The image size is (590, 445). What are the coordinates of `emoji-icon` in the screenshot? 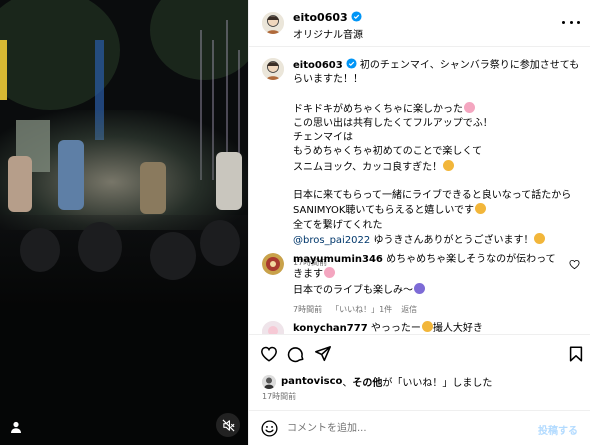 It's located at (269, 428).